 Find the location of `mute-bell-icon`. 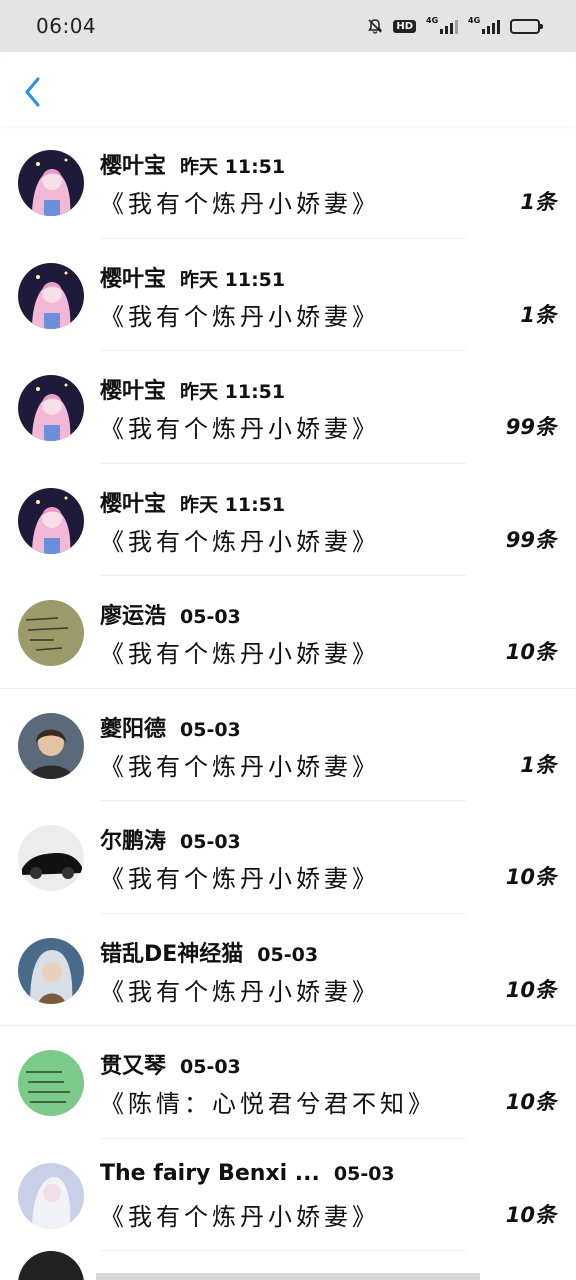

mute-bell-icon is located at coordinates (375, 26).